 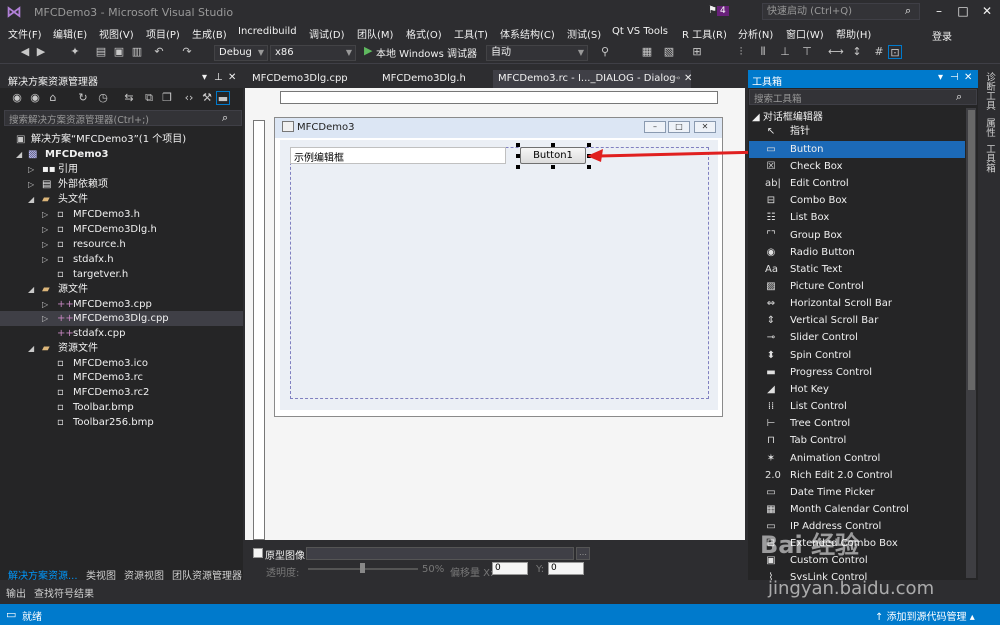 I want to click on menu-view: 视图(V), so click(x=116, y=33).